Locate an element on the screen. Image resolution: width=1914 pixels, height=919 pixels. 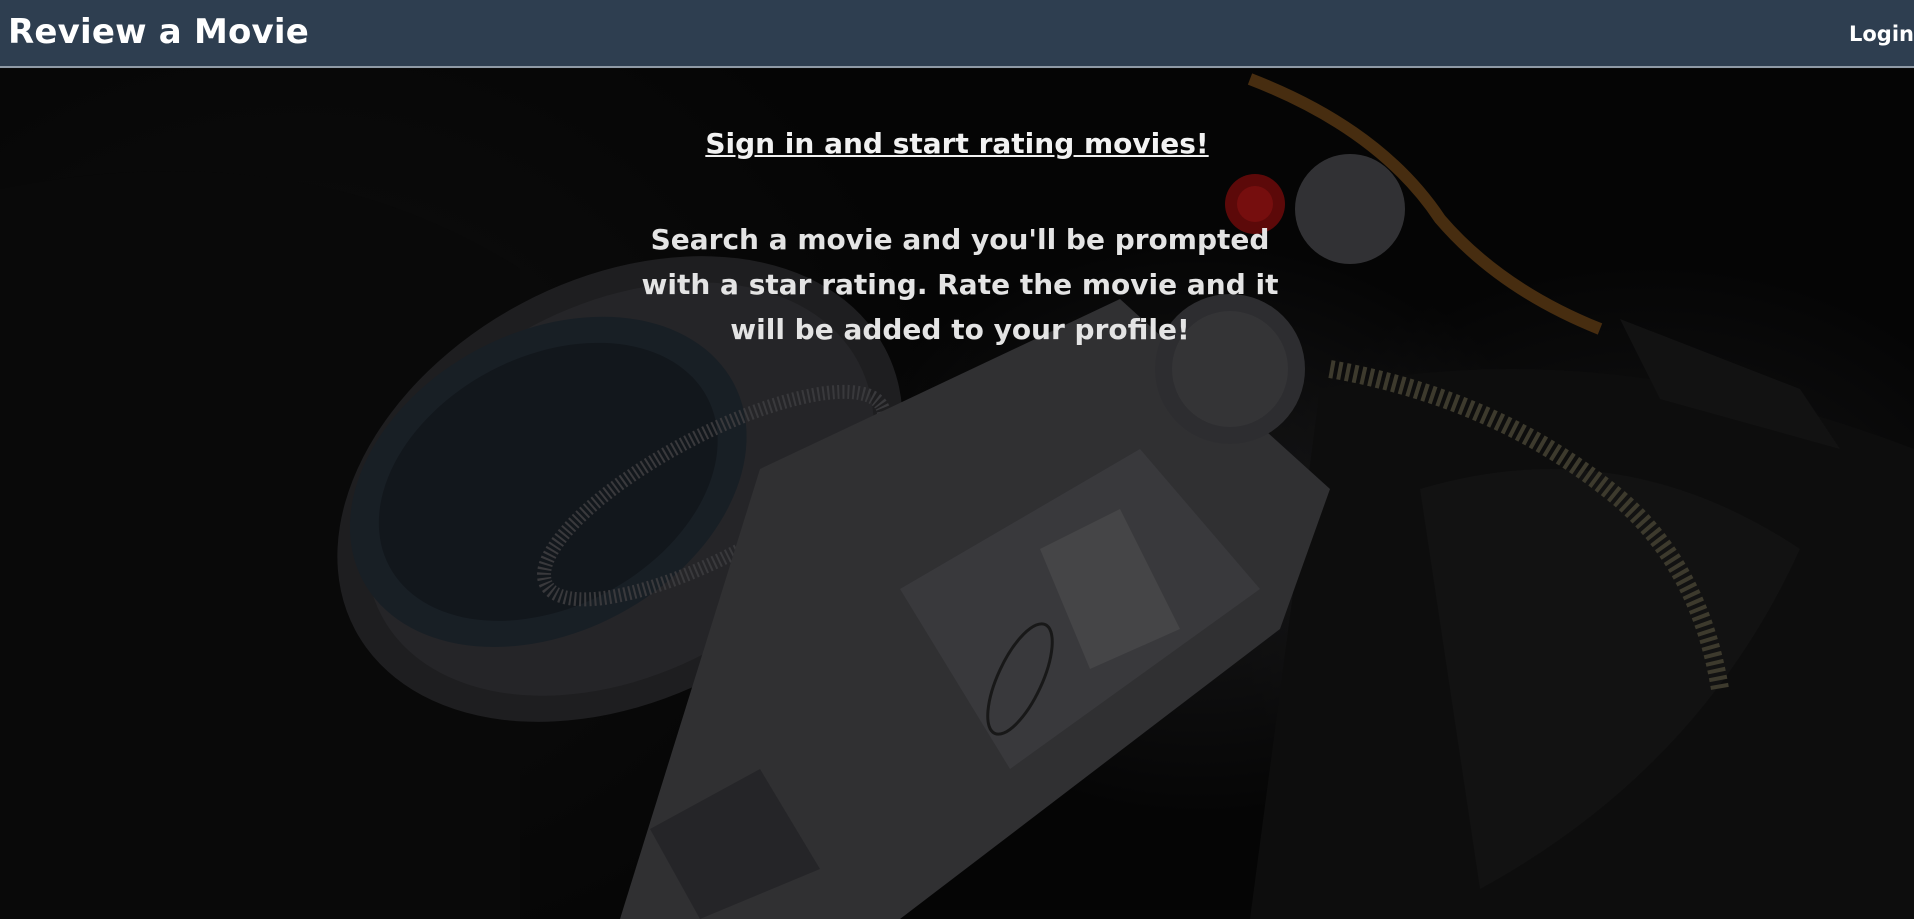
login-link: Login is located at coordinates (1881, 34).